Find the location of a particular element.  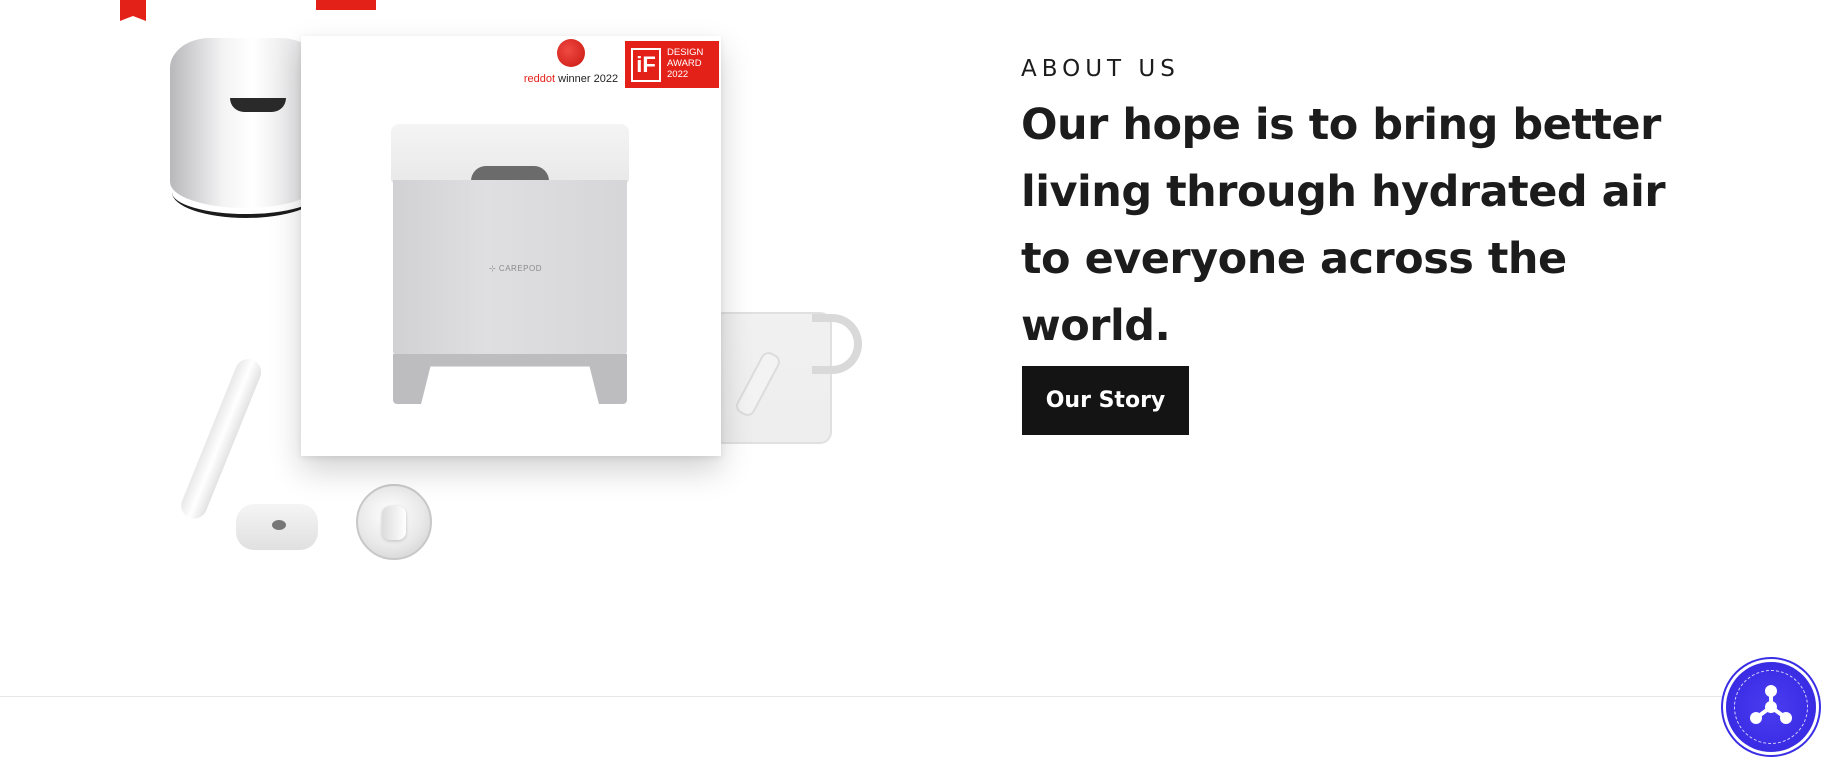

if-logo-icon: iF is located at coordinates (646, 65).